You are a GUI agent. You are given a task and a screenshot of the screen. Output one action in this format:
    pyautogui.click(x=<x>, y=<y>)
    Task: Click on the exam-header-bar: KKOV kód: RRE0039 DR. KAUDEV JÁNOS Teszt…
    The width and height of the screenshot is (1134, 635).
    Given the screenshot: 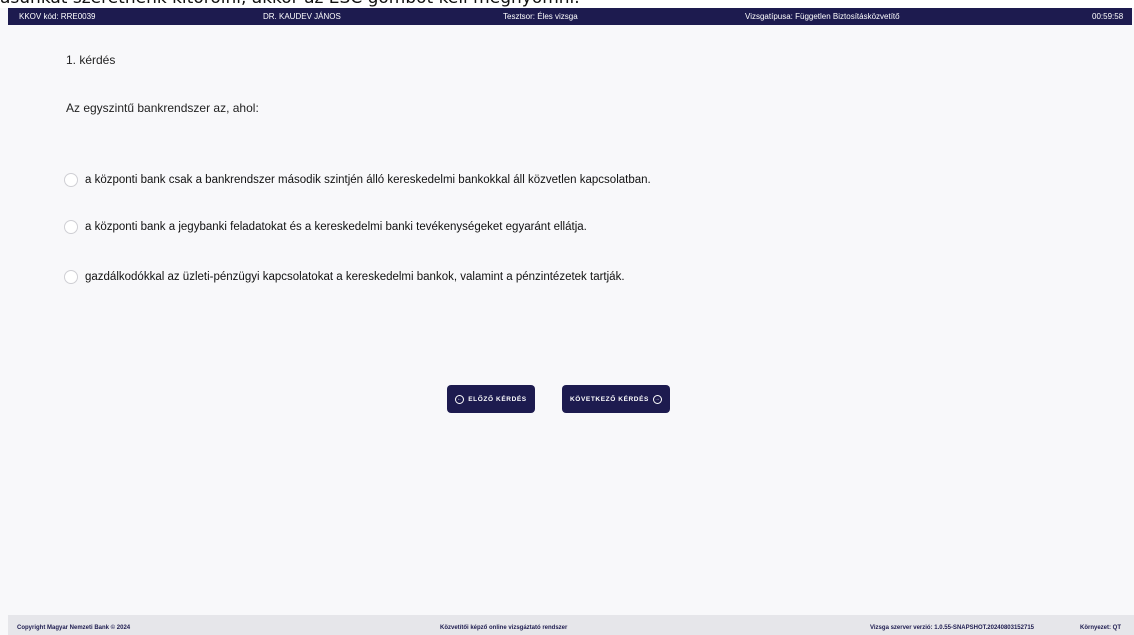 What is the action you would take?
    pyautogui.click(x=570, y=16)
    